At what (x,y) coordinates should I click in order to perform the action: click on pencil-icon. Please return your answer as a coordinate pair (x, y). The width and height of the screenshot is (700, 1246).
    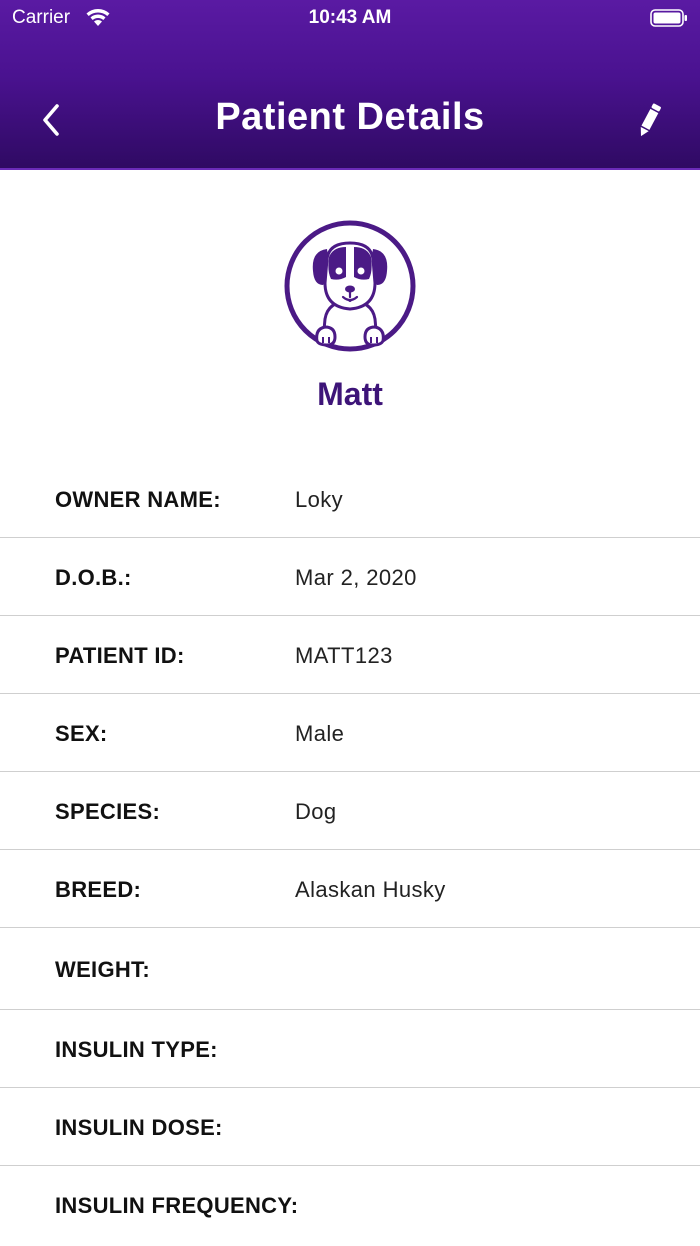
    Looking at the image, I should click on (650, 120).